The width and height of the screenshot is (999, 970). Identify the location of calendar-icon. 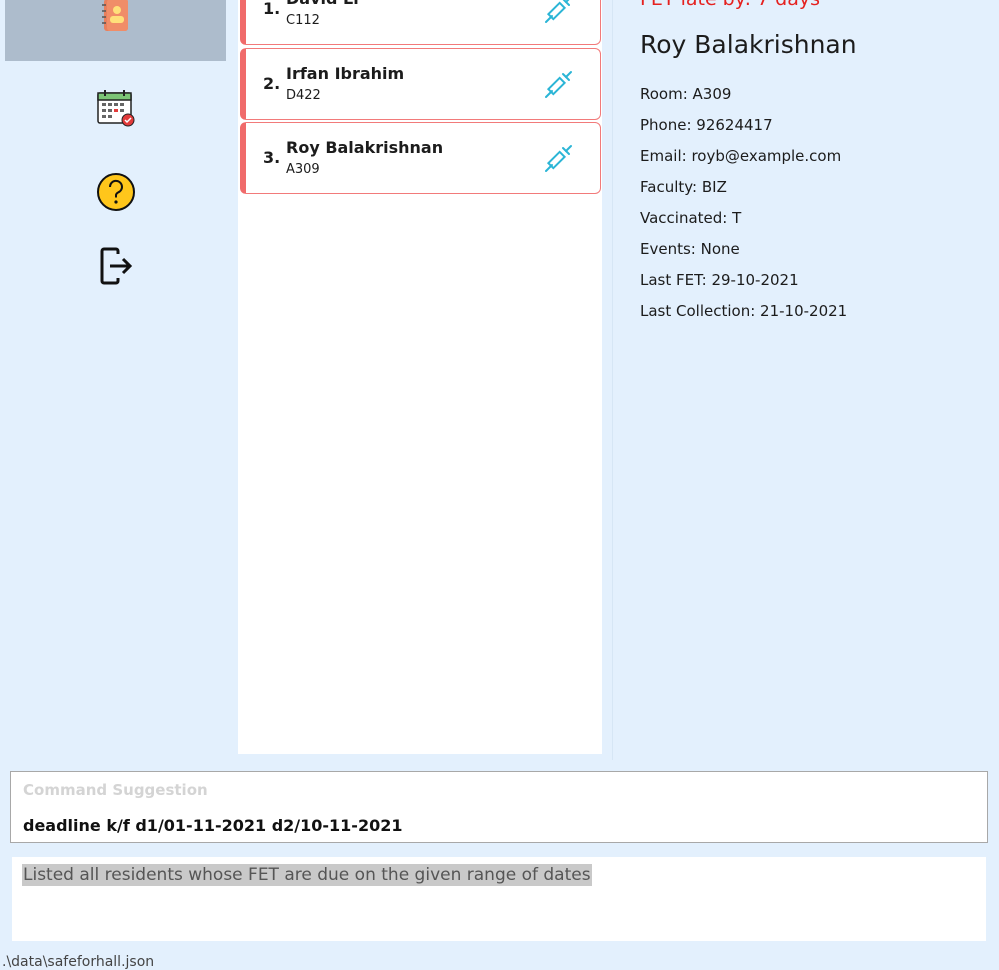
(115, 108).